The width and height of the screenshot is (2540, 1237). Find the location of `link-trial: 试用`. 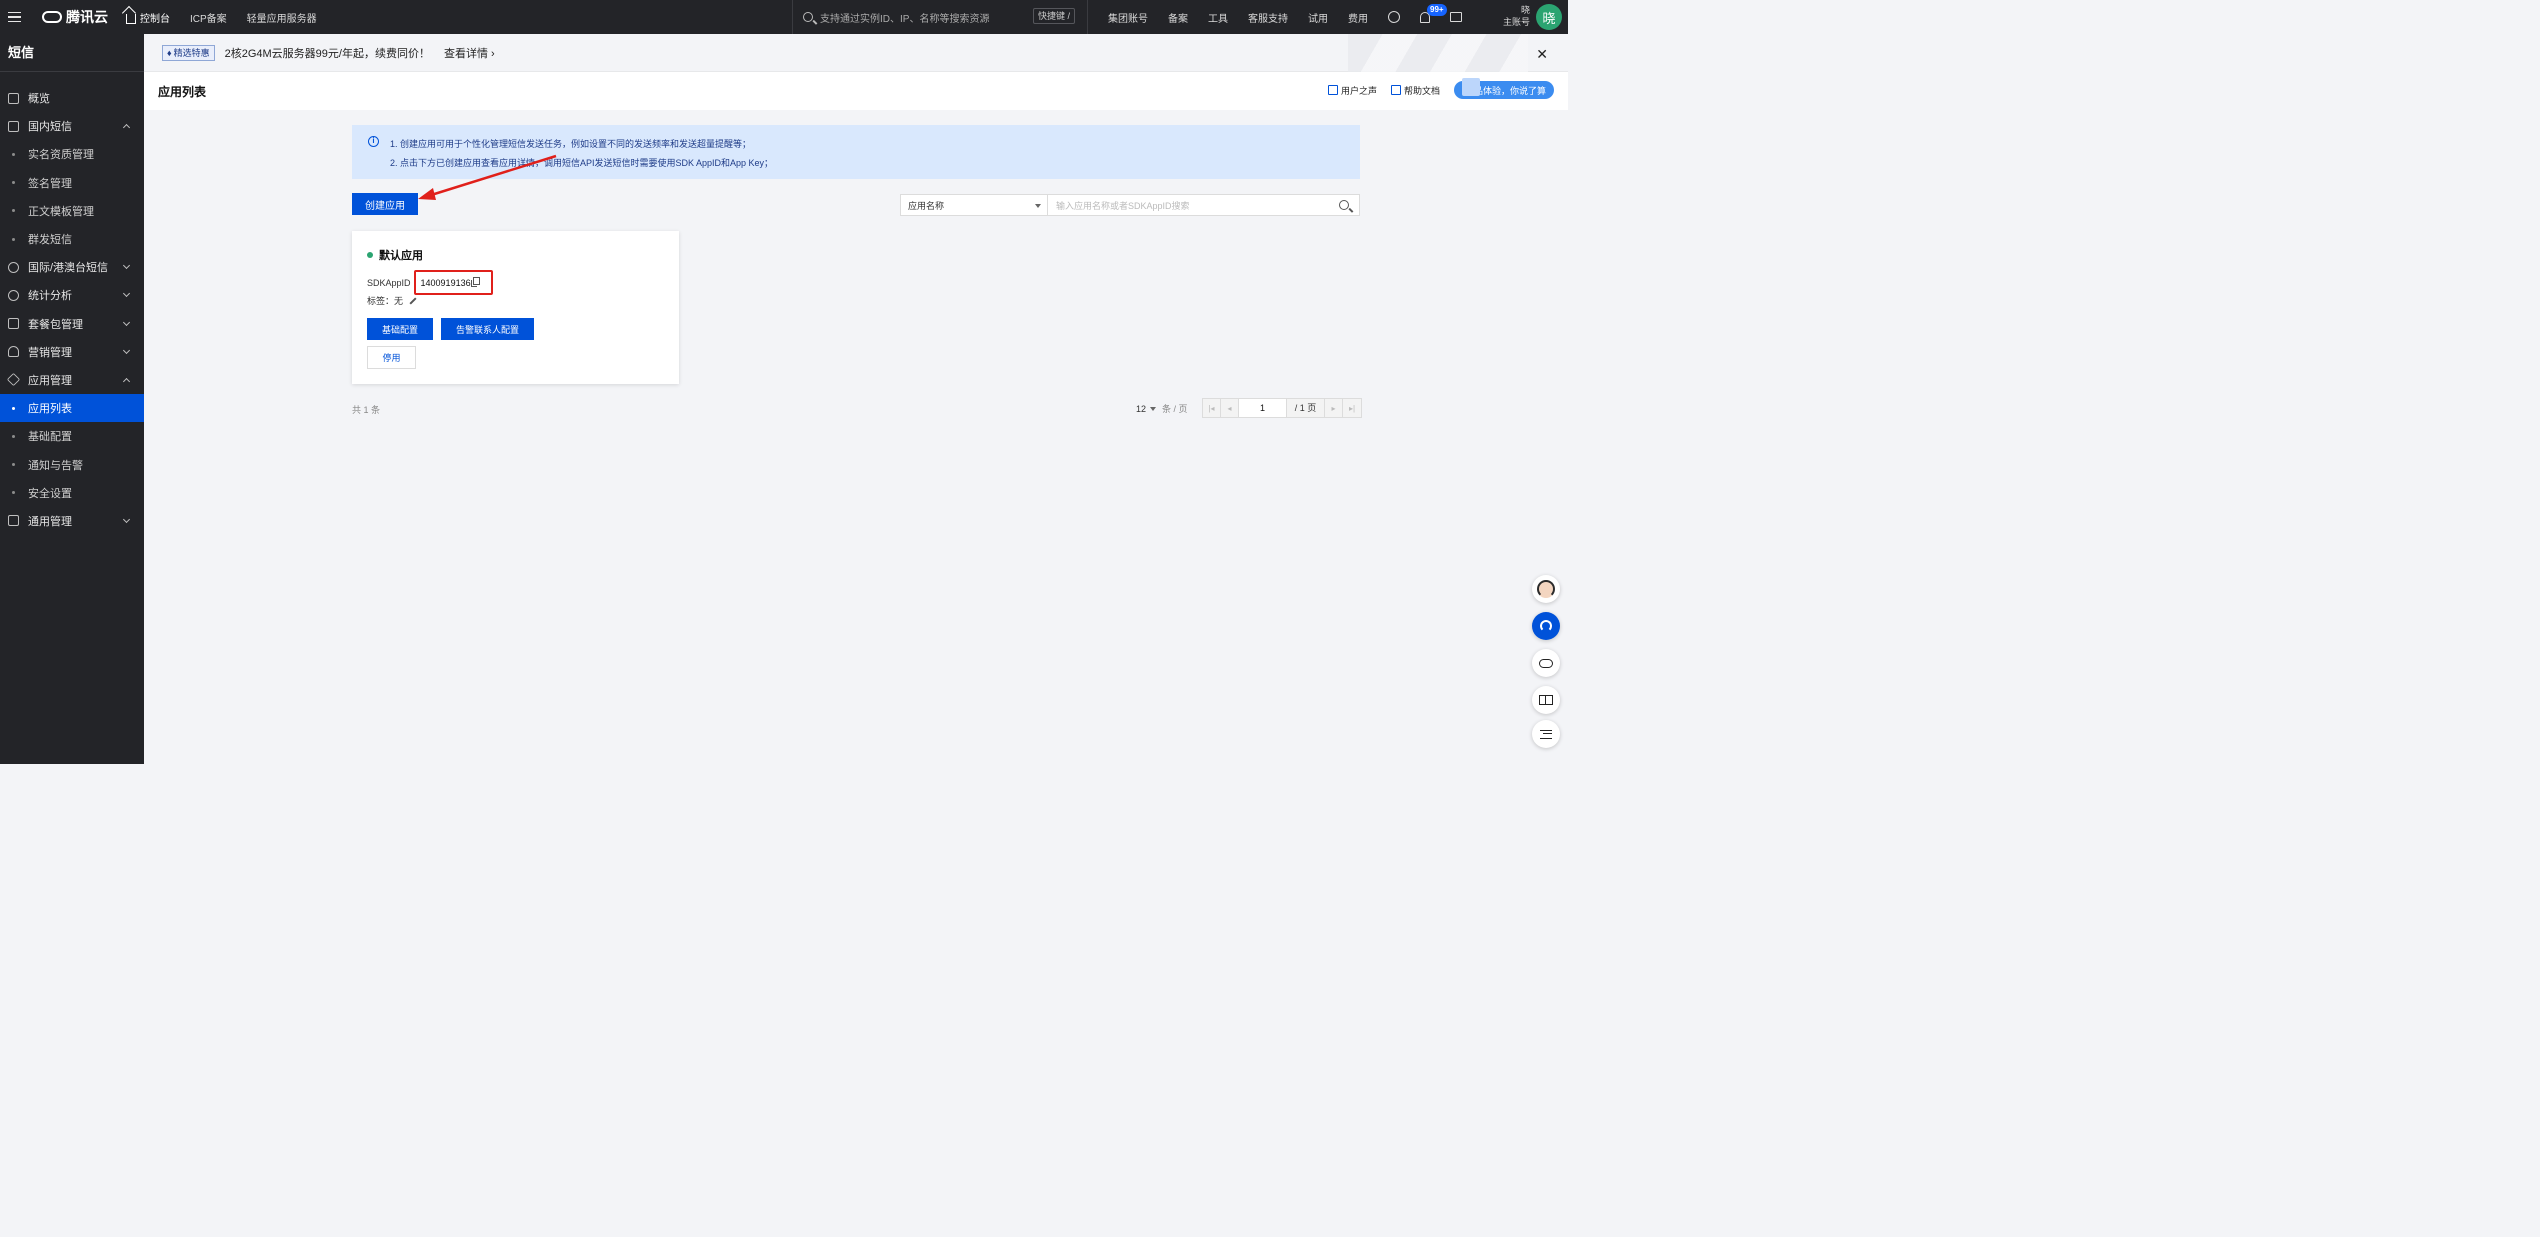

link-trial: 试用 is located at coordinates (1318, 17).